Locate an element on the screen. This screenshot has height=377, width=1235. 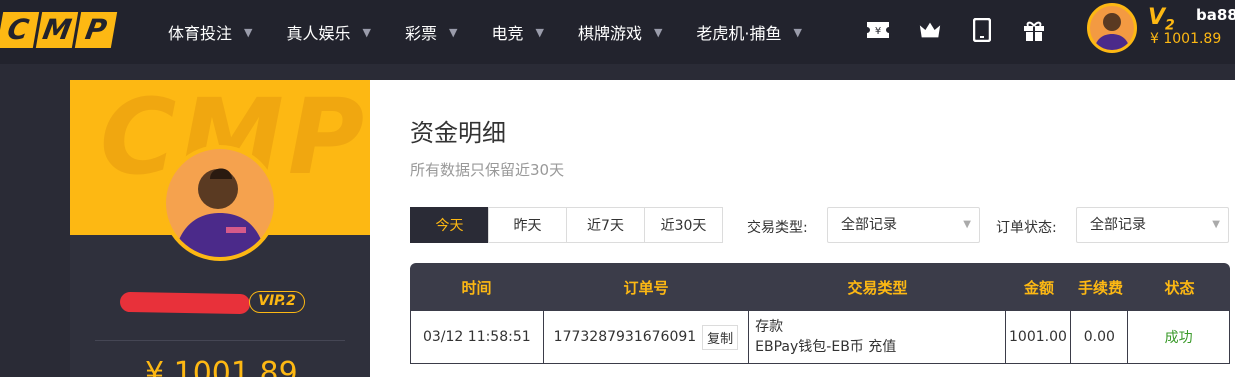
nav-item-label: 彩票 is located at coordinates (420, 33).